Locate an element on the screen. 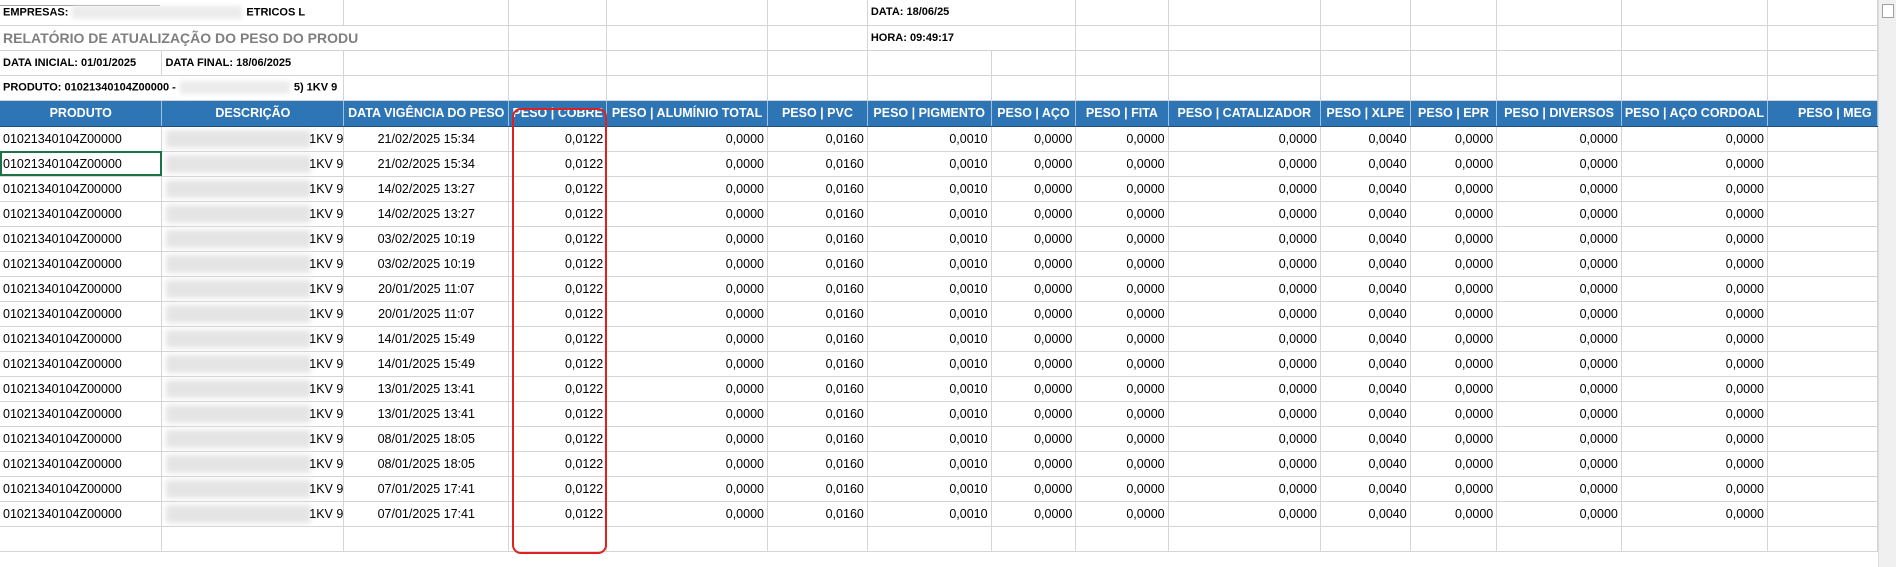 The height and width of the screenshot is (567, 1896). header-pigmento: PESO | PIGMENTO is located at coordinates (929, 113).